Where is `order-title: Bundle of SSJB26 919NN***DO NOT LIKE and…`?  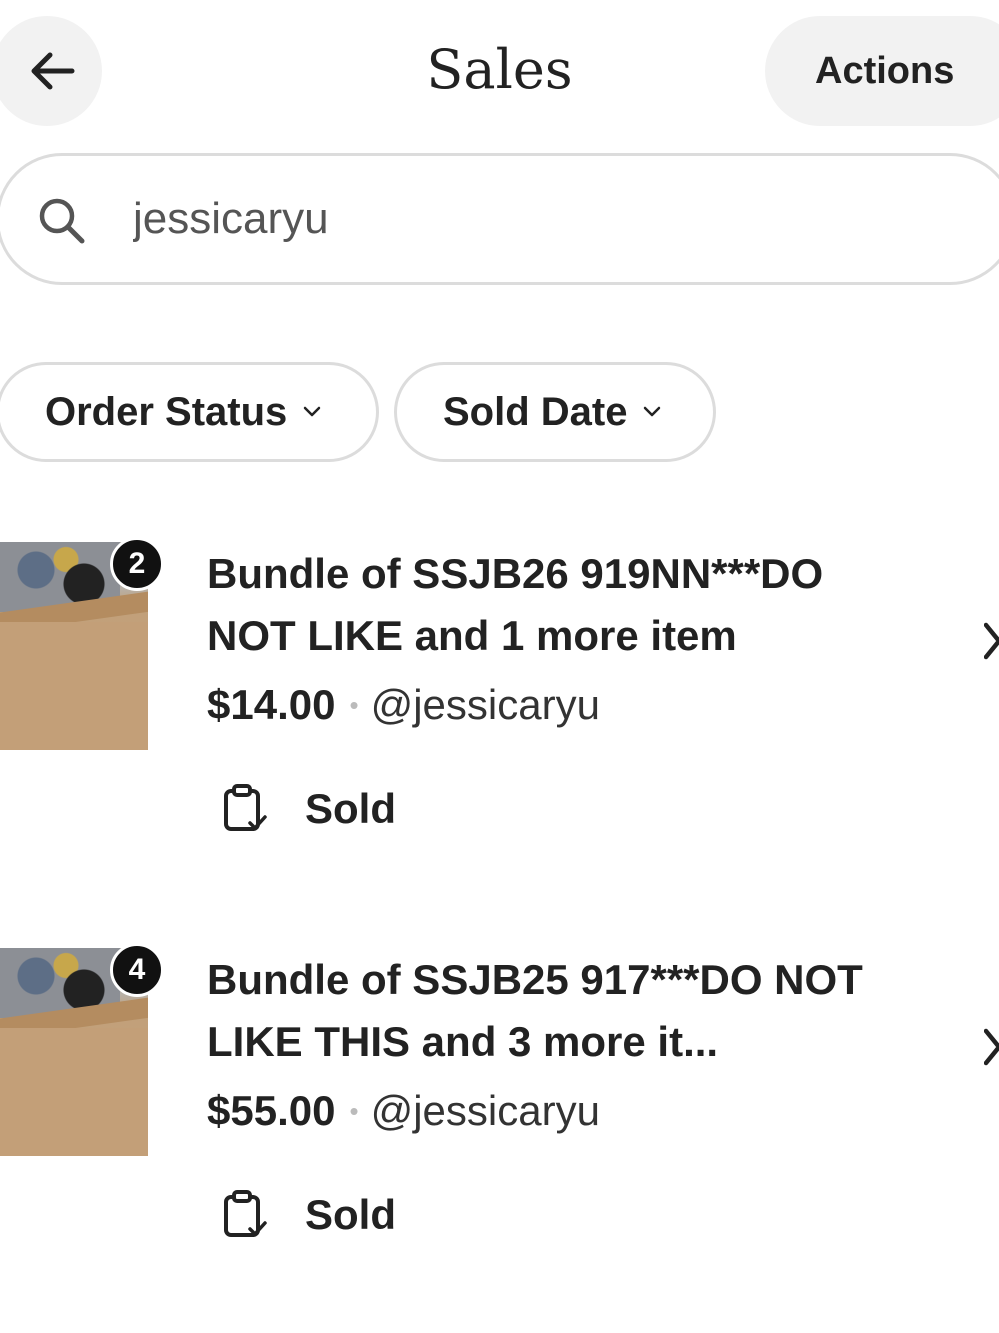
order-title: Bundle of SSJB26 919NN***DO NOT LIKE and… is located at coordinates (515, 604).